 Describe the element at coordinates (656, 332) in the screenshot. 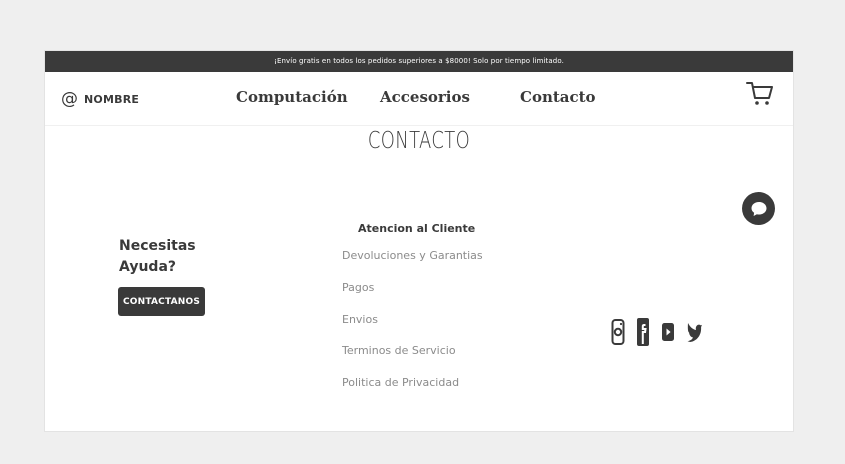

I see `social-links` at that location.